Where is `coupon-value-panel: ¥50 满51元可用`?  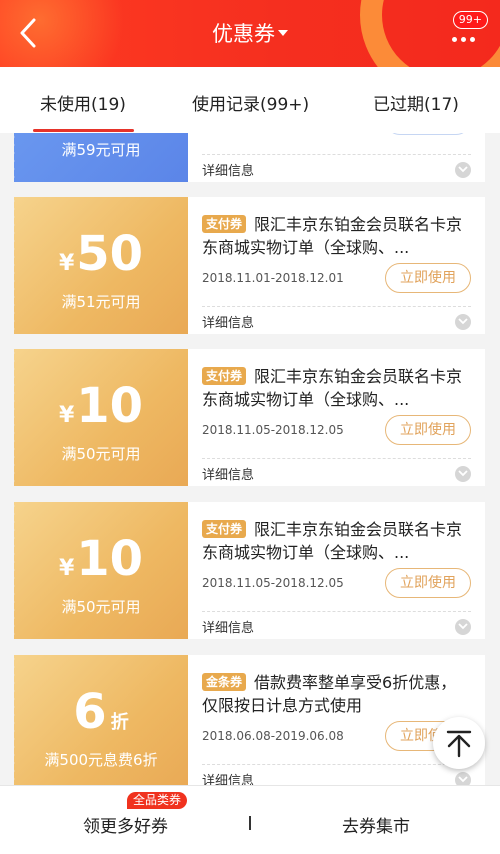
coupon-value-panel: ¥50 满51元可用 is located at coordinates (99, 265).